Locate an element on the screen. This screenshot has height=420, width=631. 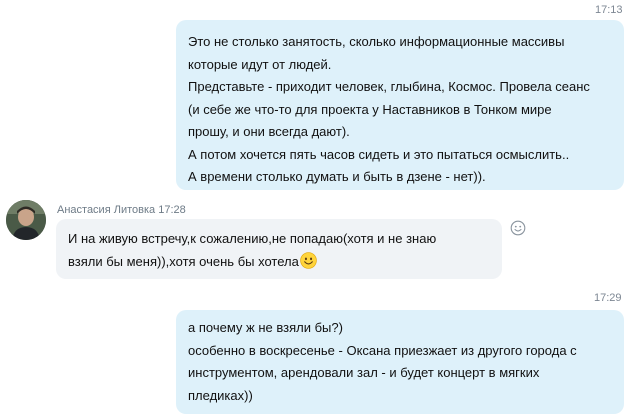
message-timestamp: 17:28 is located at coordinates (172, 210).